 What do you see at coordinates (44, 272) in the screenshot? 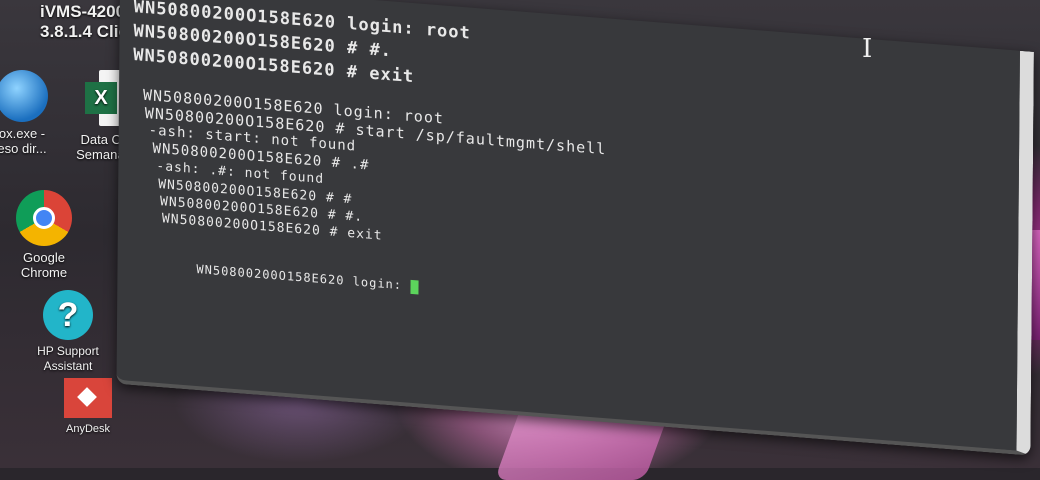
I see `chrome-label-line-2: Chrome` at bounding box center [44, 272].